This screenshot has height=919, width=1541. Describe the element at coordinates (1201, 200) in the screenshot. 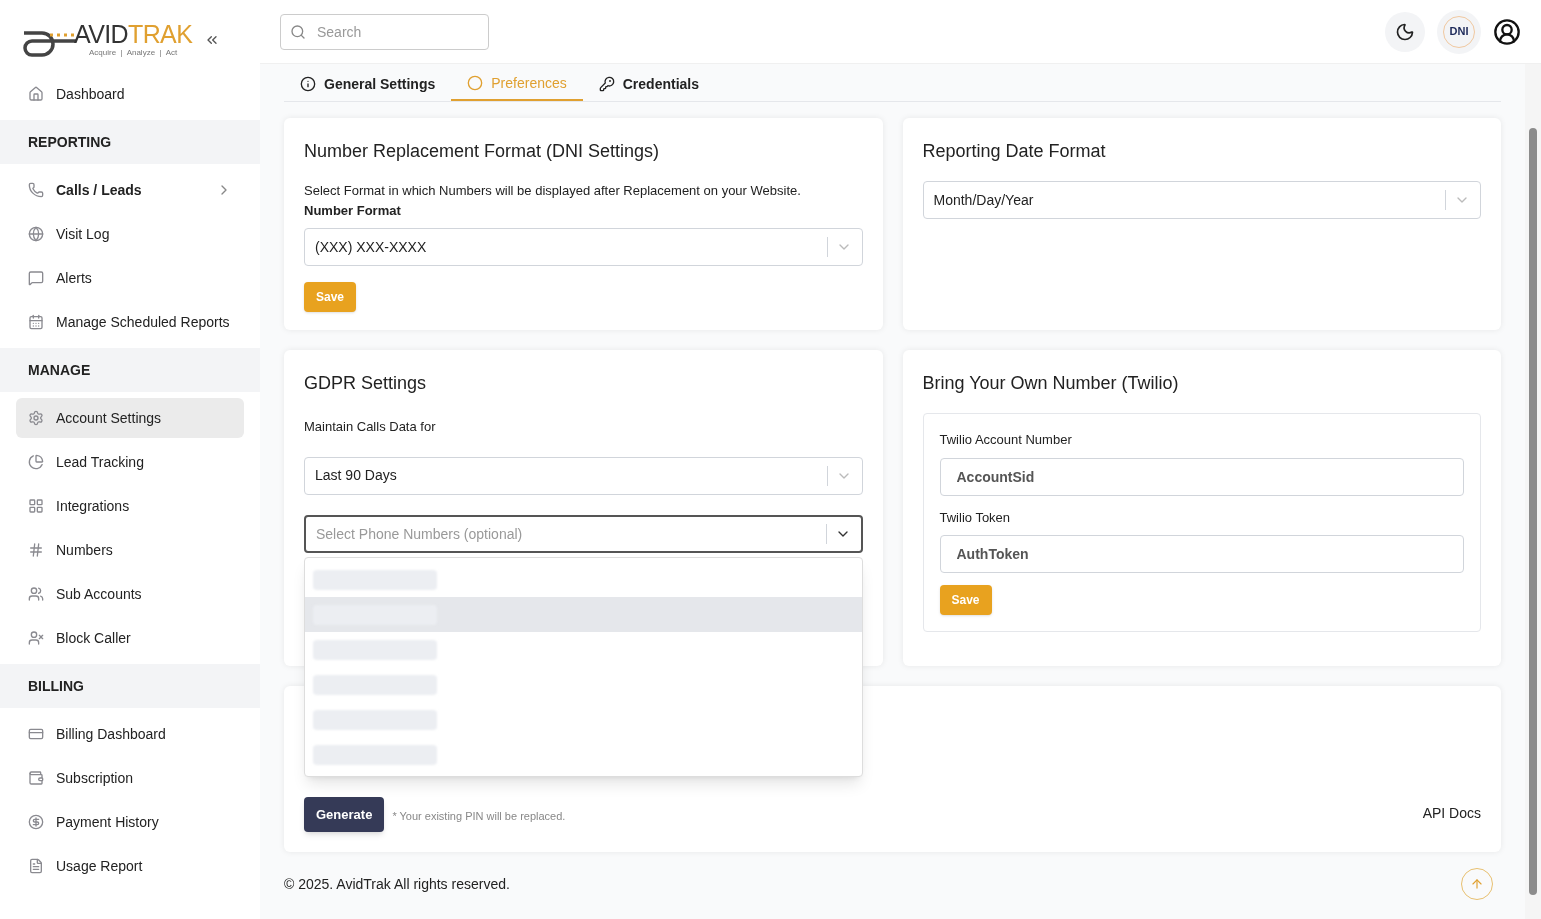

I see `select-field: Month/Day/Year` at that location.